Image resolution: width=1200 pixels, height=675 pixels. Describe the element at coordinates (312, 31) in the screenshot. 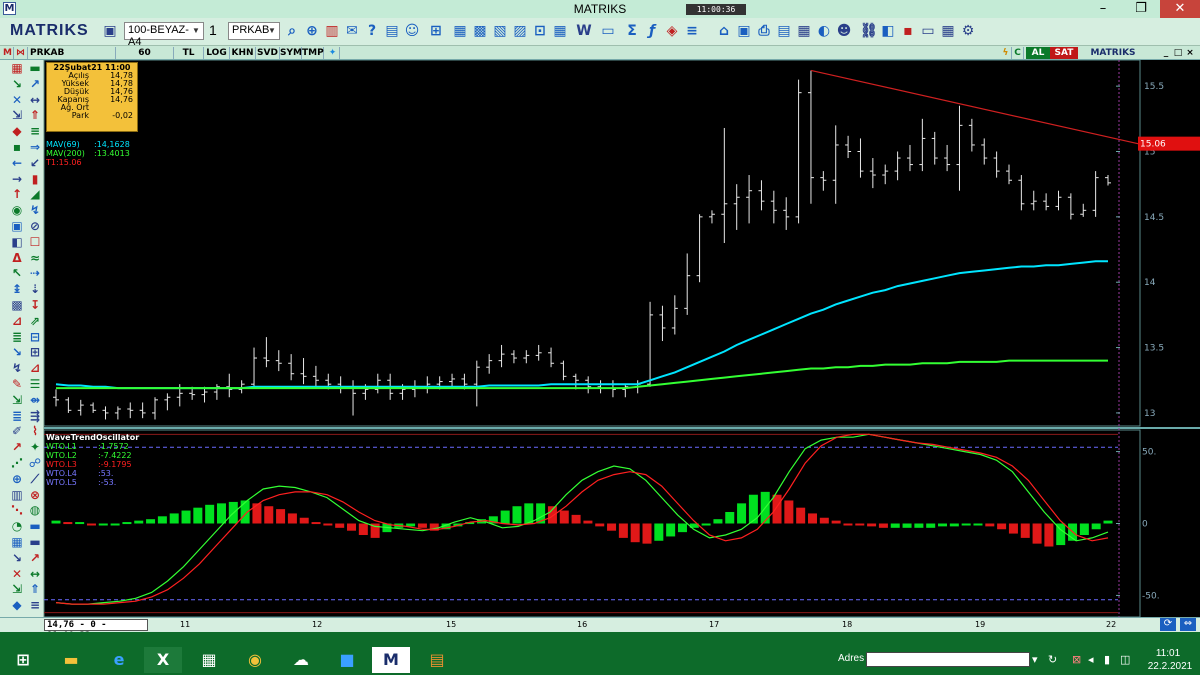

I see `zoom-icon: ⊕` at that location.